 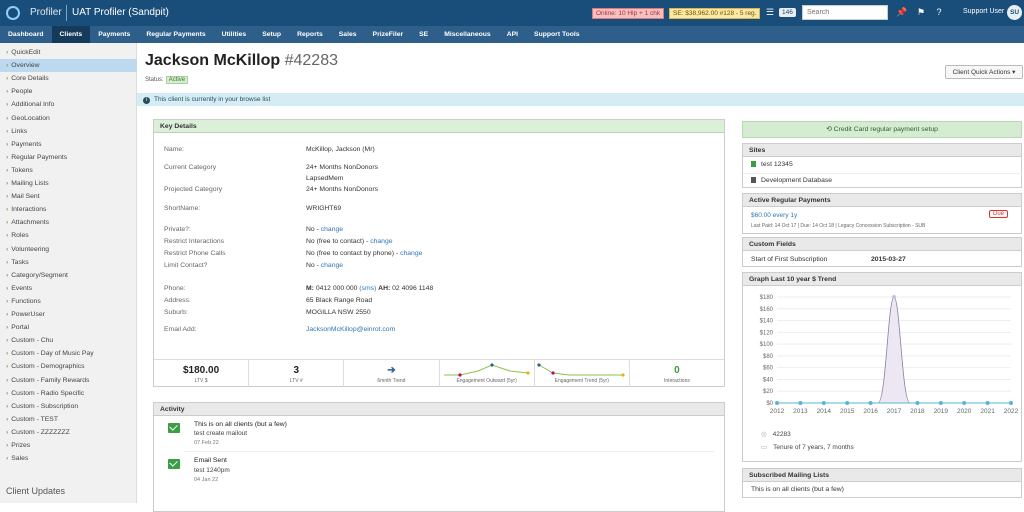 What do you see at coordinates (753, 164) in the screenshot?
I see `site-icon` at bounding box center [753, 164].